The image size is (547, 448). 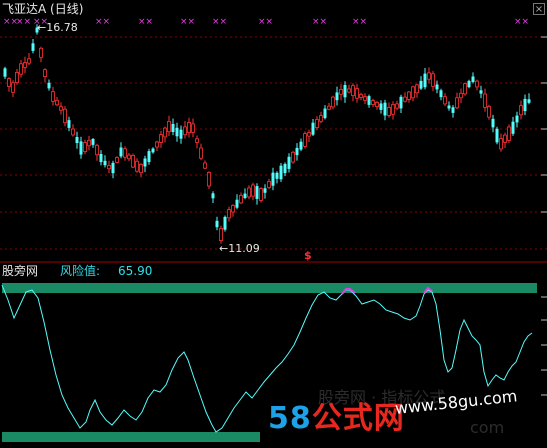 What do you see at coordinates (269, 288) in the screenshot?
I see `risk-high-band` at bounding box center [269, 288].